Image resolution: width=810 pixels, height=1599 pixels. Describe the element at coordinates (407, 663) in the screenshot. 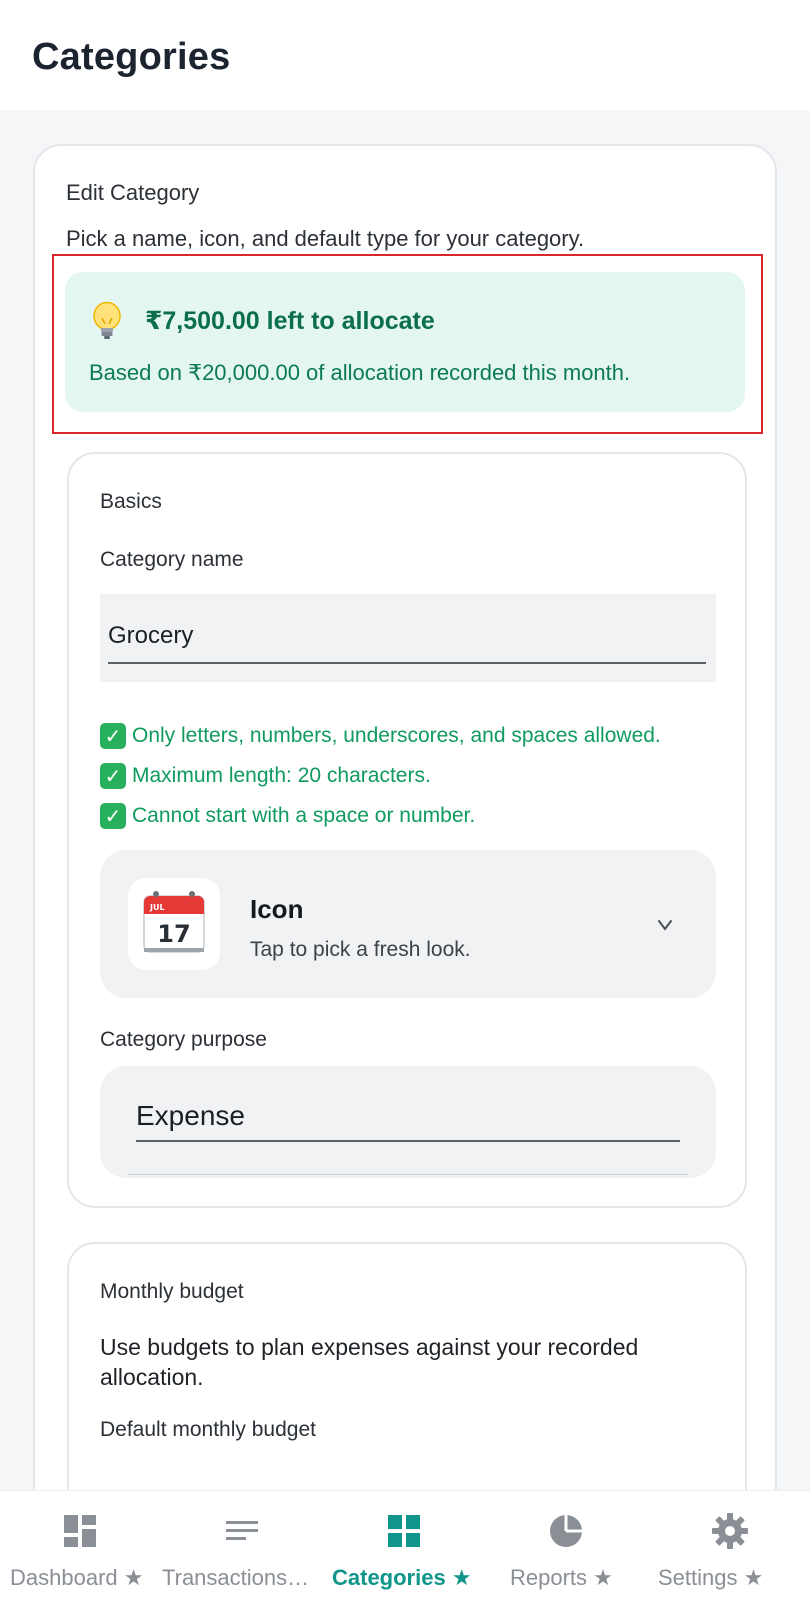

I see `category-name-underline` at that location.